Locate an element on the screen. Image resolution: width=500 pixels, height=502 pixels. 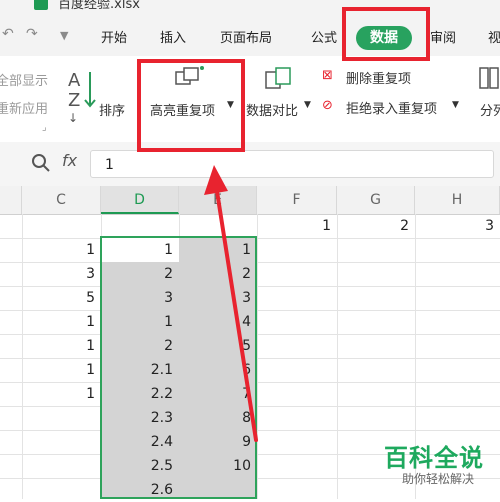
group-expand-icon: ⌟ is located at coordinates (44, 127).